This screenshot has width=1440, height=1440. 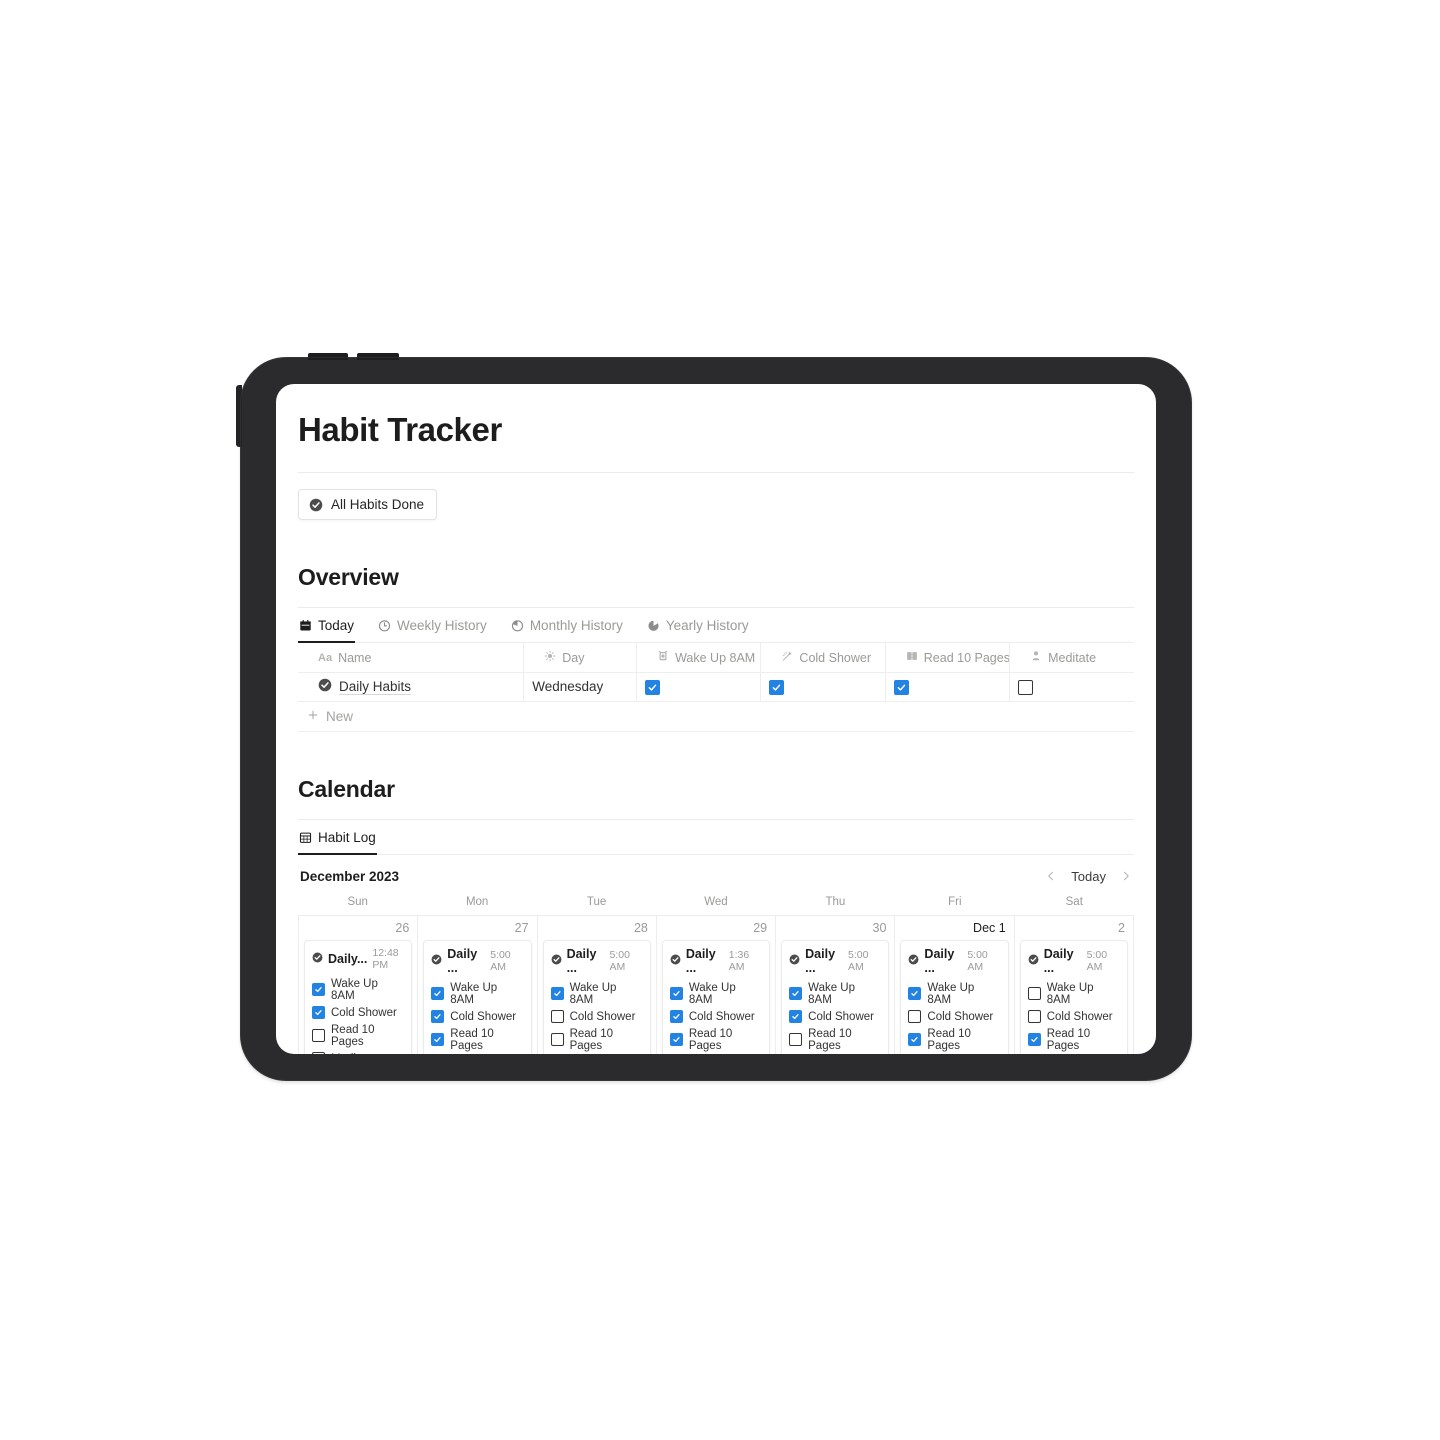 I want to click on new-row-button: New, so click(x=716, y=717).